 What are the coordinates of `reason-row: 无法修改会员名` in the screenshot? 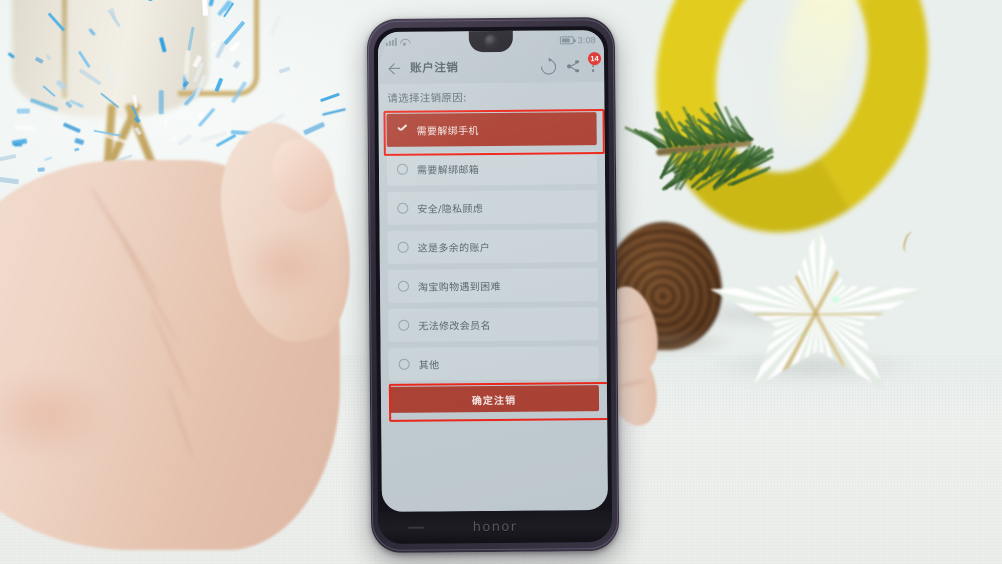 It's located at (493, 324).